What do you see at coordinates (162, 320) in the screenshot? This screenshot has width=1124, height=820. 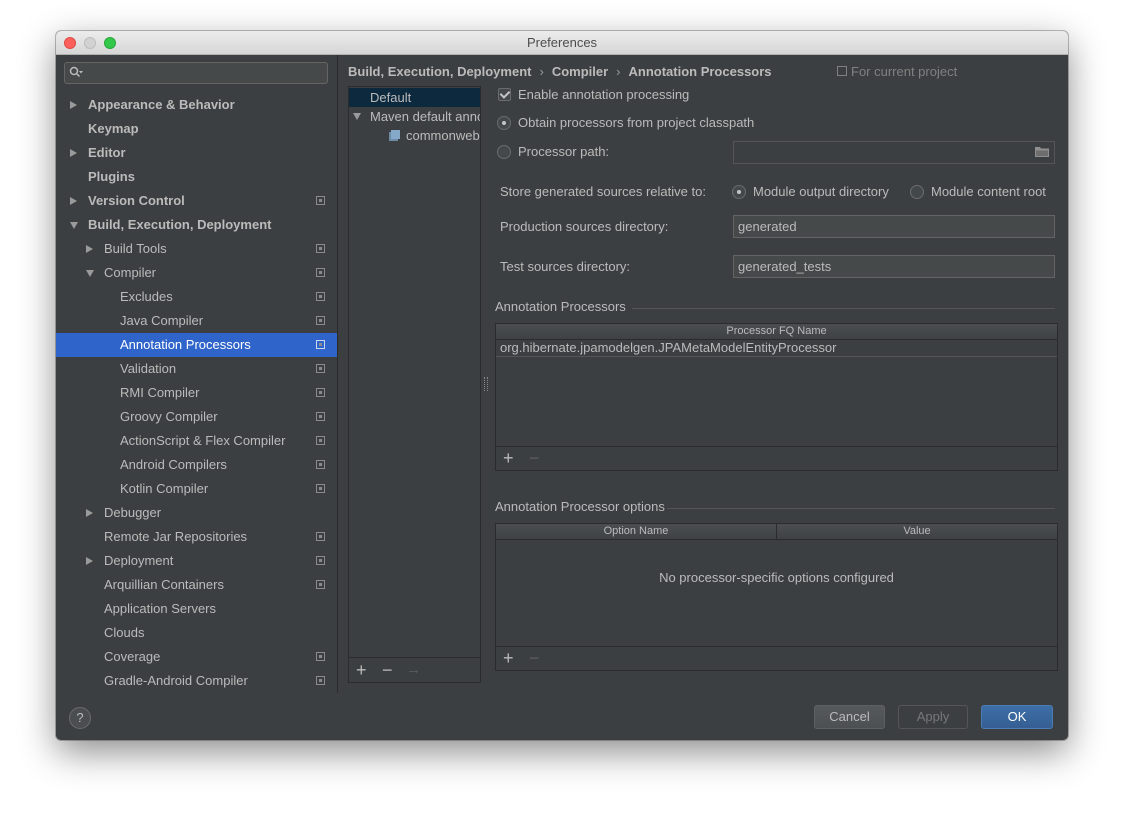 I see `sidebar-item-label: Java Compiler` at bounding box center [162, 320].